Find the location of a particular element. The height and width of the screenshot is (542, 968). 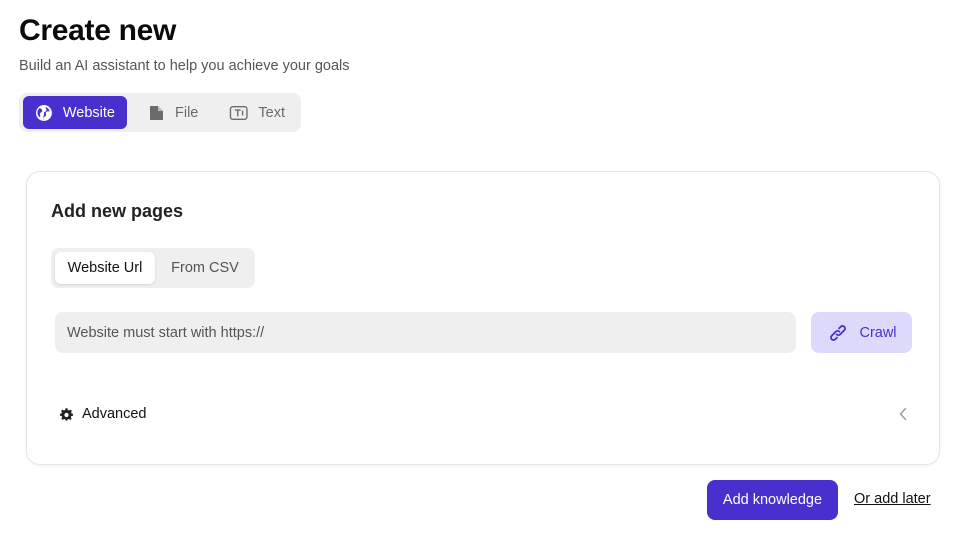

tab-website: Website is located at coordinates (75, 112).